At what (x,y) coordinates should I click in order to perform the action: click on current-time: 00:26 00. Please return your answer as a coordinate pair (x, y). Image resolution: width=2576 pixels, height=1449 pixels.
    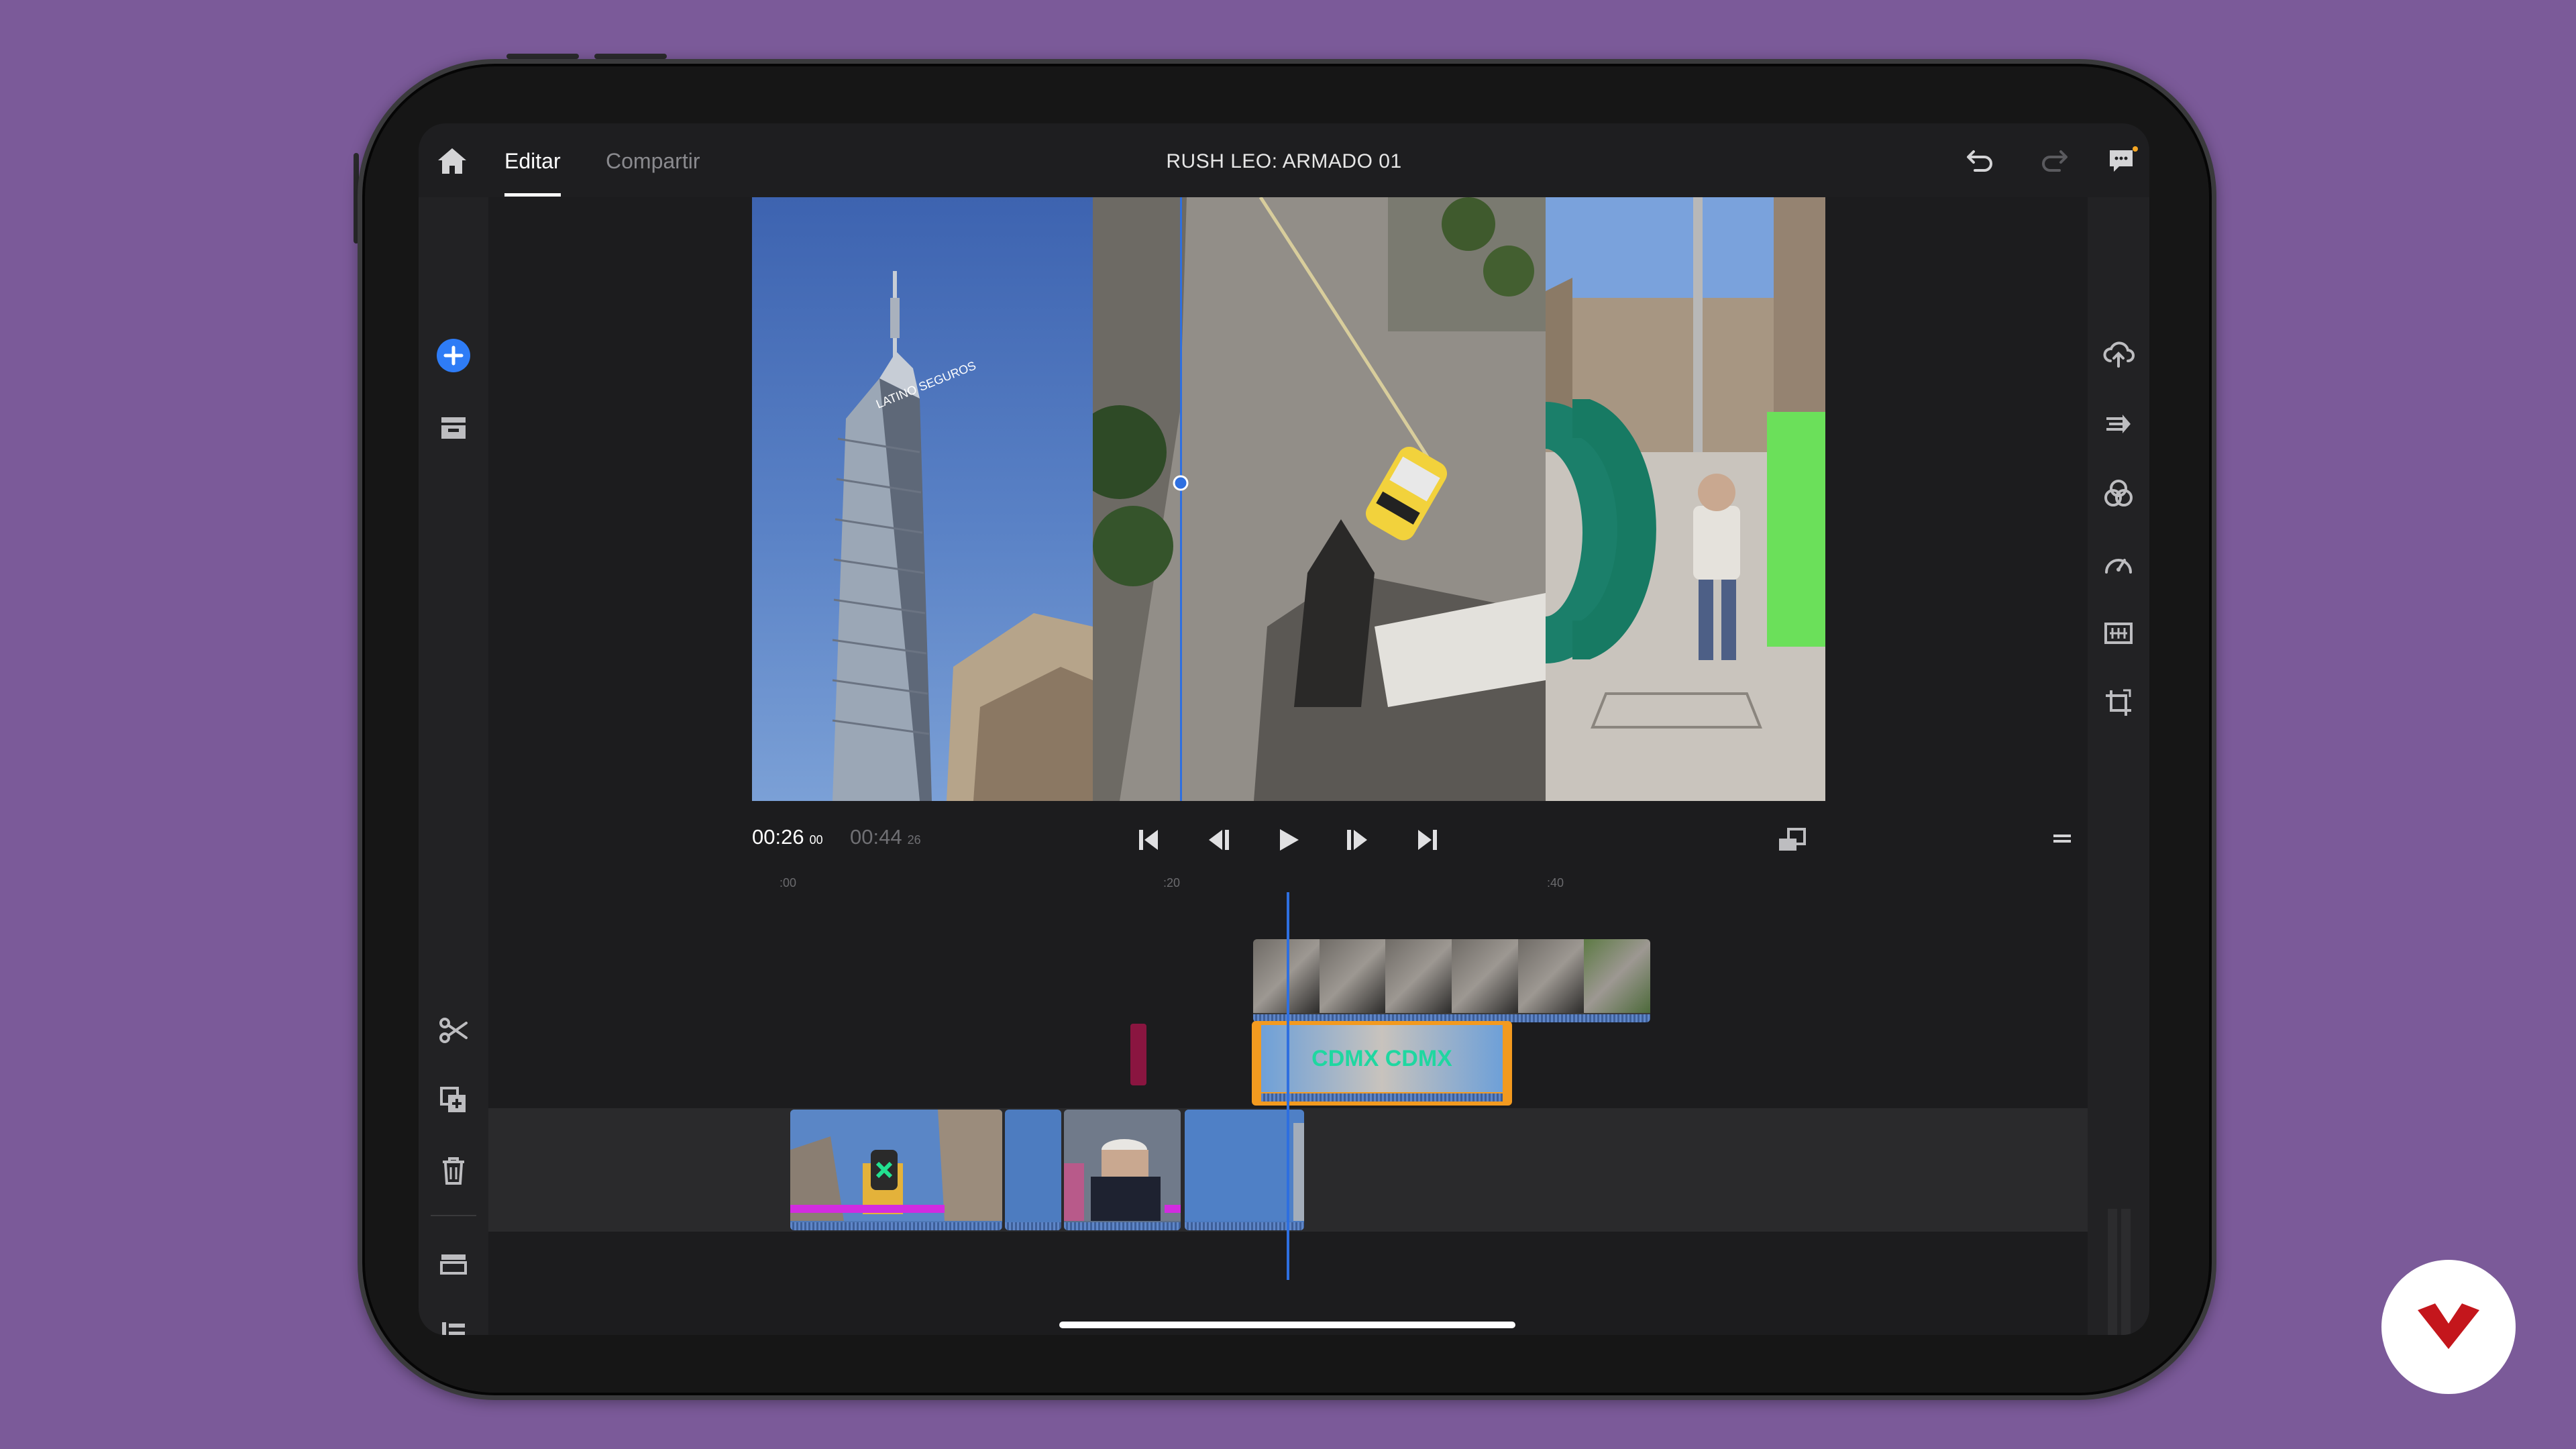
    Looking at the image, I should click on (787, 837).